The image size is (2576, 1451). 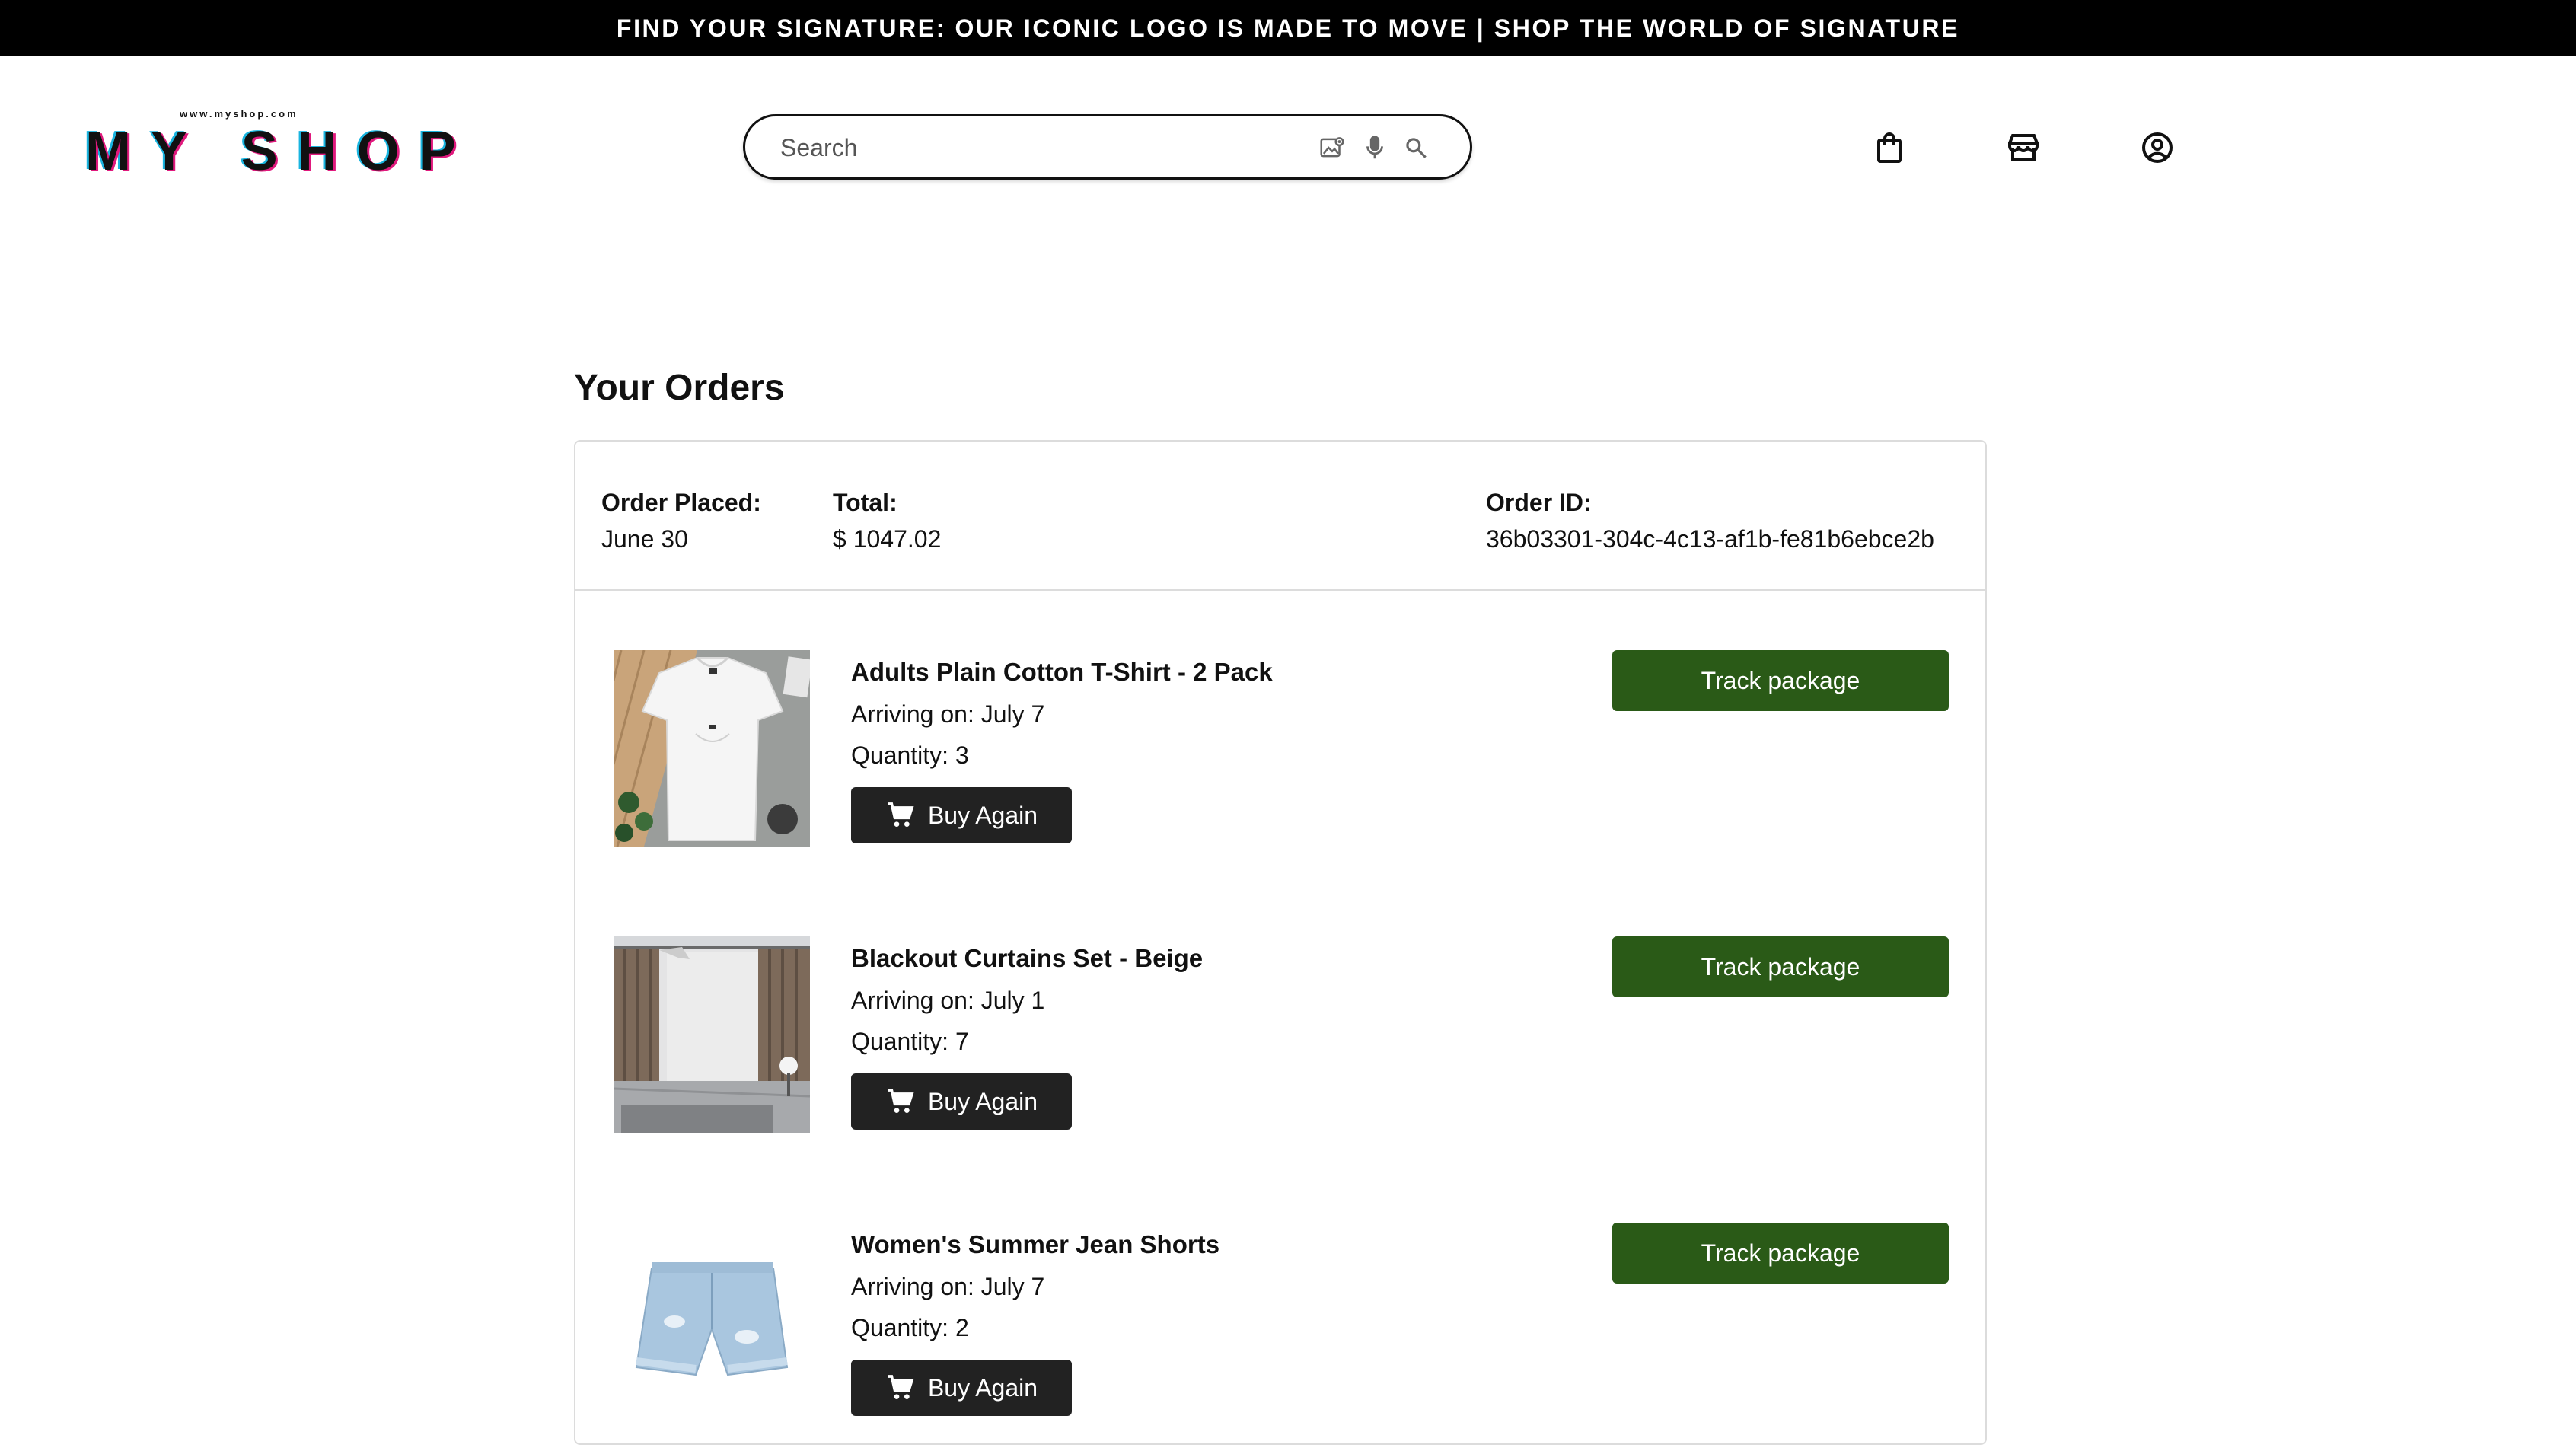 What do you see at coordinates (1890, 147) in the screenshot?
I see `shopping-bag-icon` at bounding box center [1890, 147].